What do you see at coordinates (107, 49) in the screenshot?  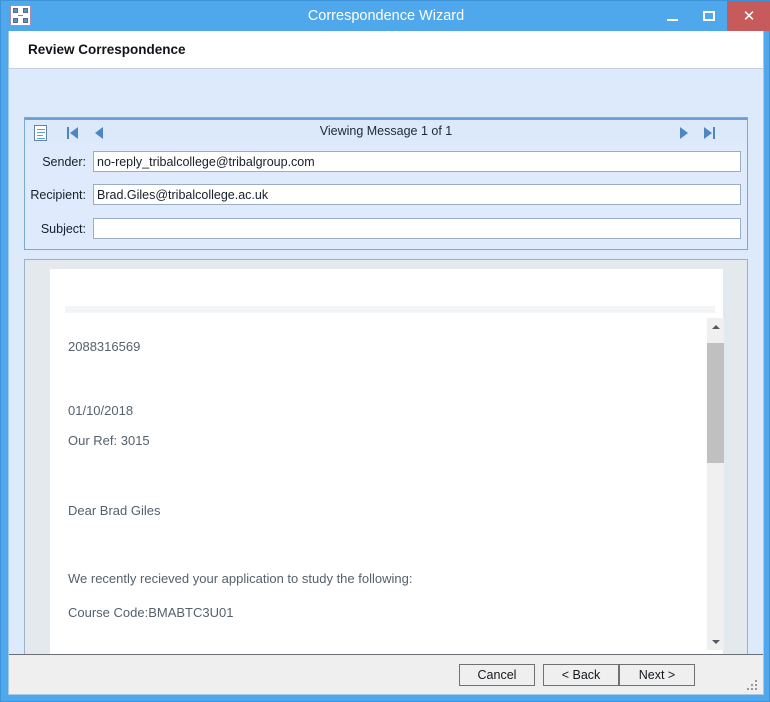 I see `page-title: Review Correspondence` at bounding box center [107, 49].